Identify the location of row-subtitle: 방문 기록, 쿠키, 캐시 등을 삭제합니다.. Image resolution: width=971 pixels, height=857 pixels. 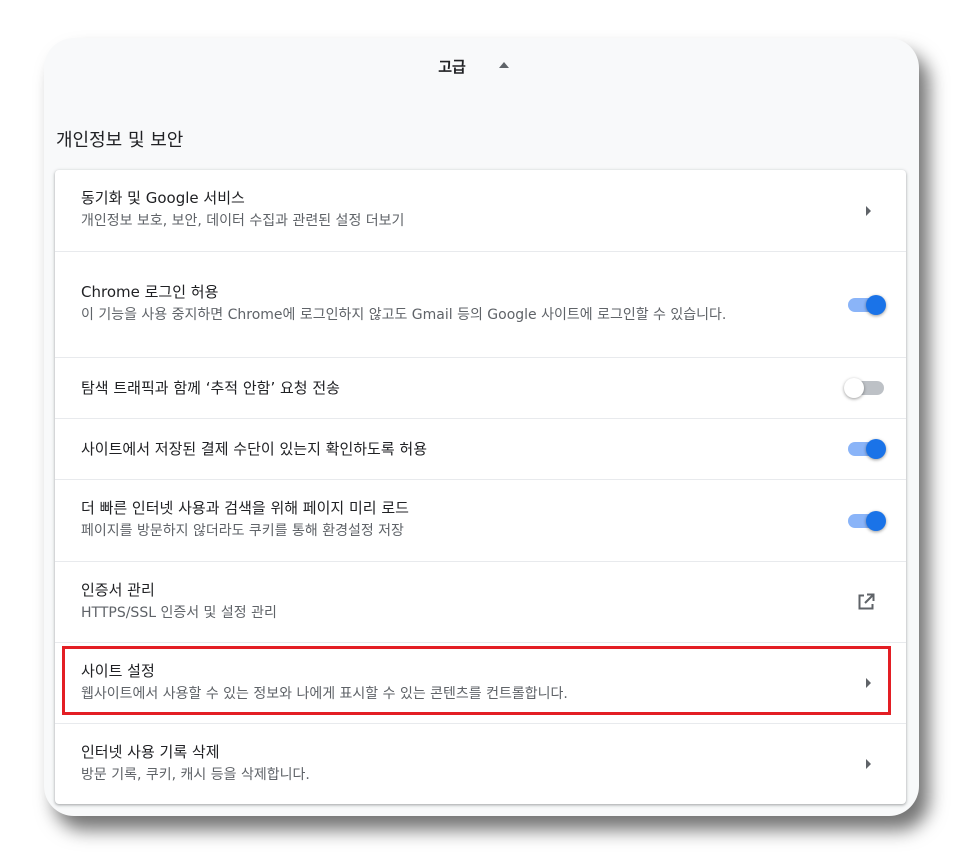
(195, 774).